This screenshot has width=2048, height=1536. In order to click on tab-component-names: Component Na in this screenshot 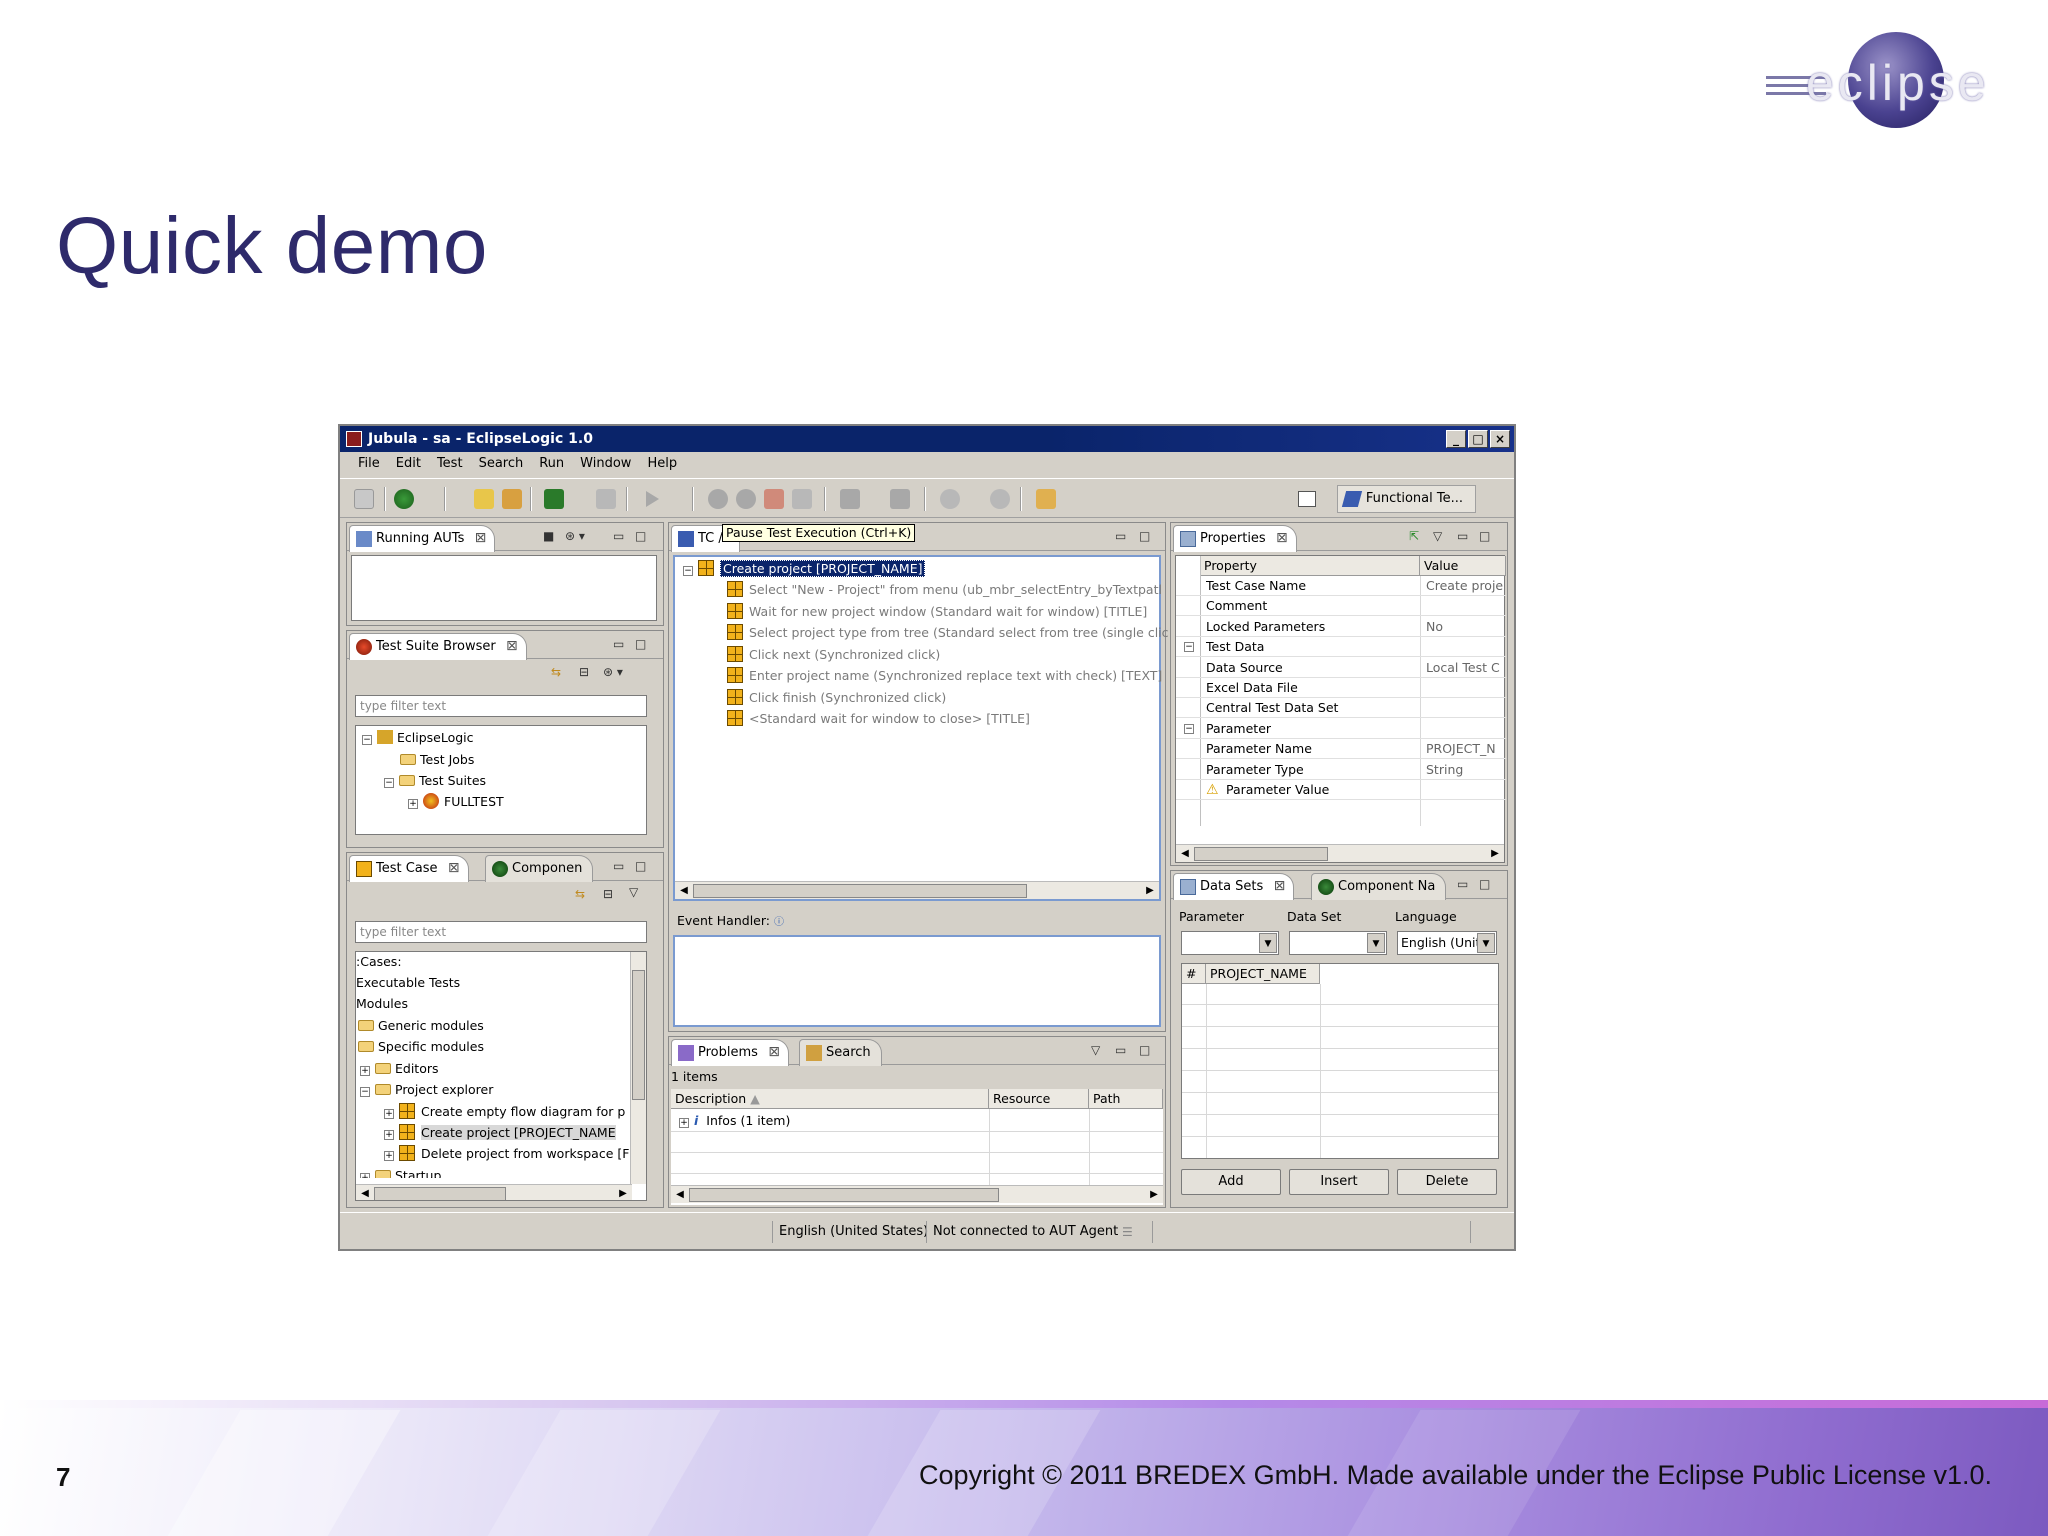, I will do `click(1379, 886)`.